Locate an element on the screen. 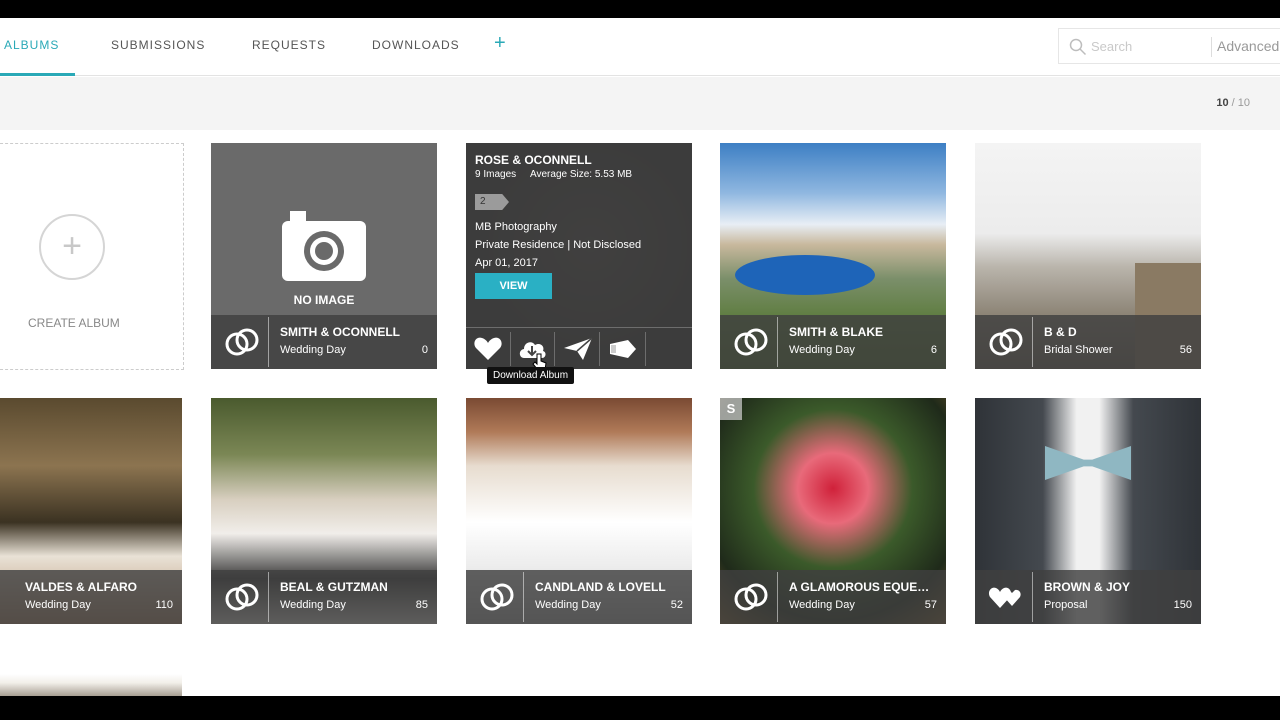  album-image-count: 57 is located at coordinates (930, 605).